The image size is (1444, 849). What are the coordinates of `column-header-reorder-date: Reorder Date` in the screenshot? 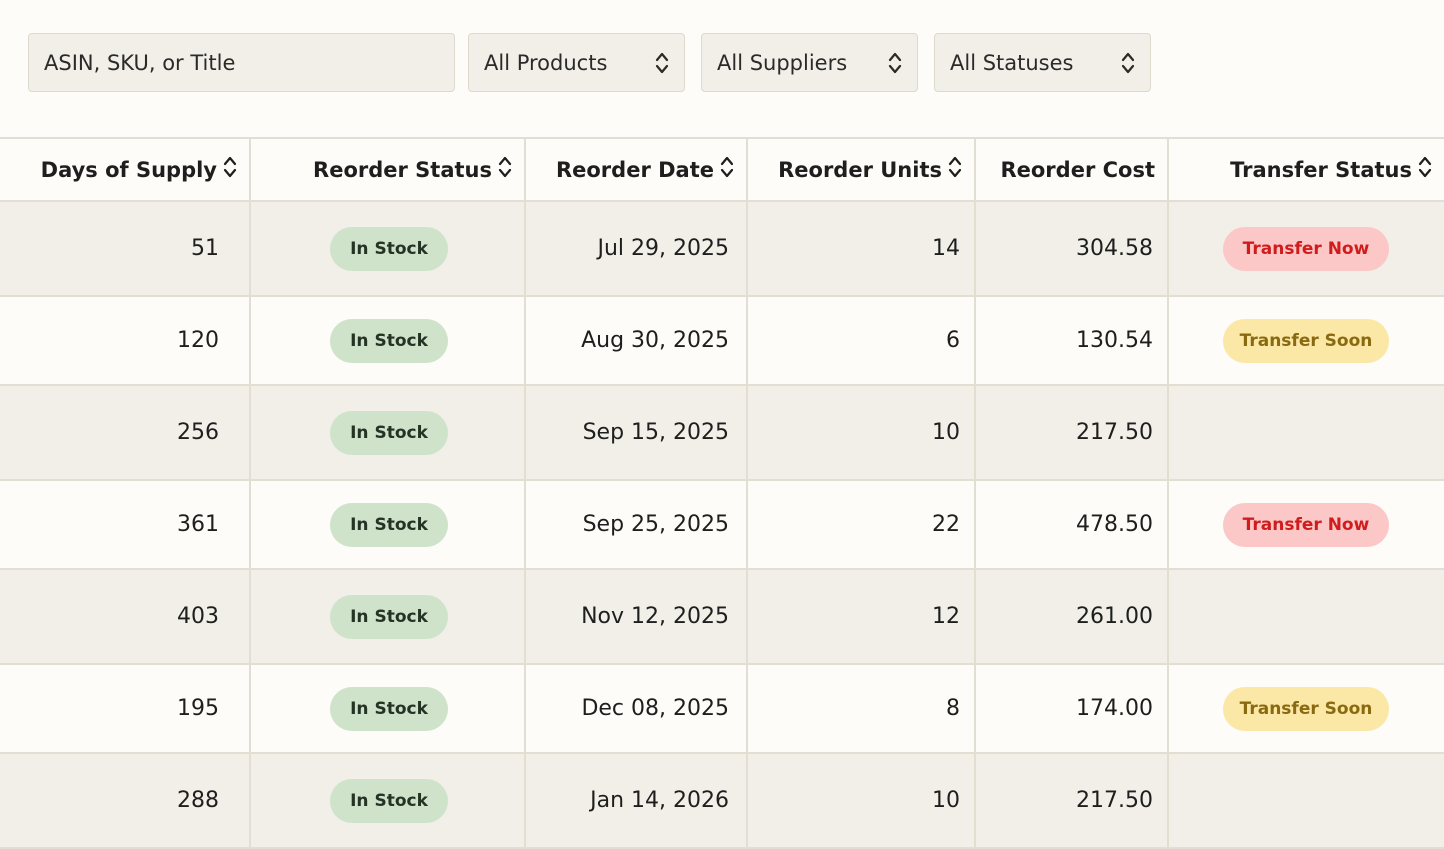 It's located at (637, 169).